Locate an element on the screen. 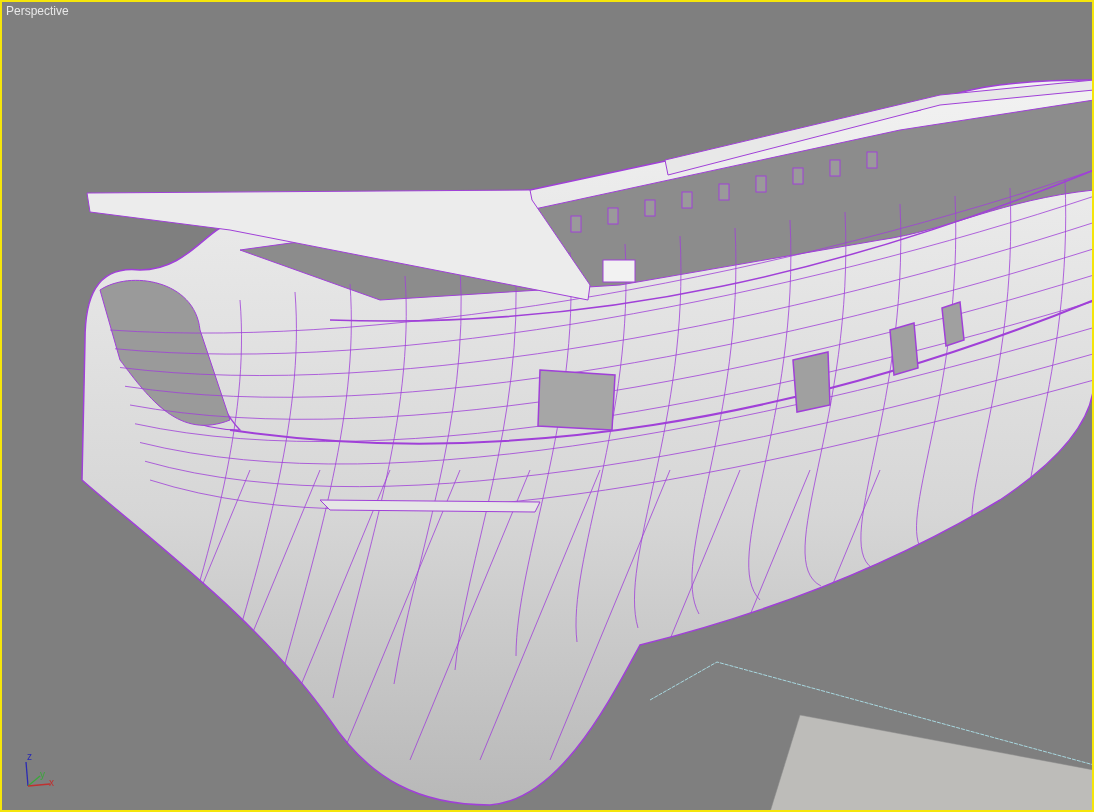 The image size is (1094, 812). axis-label: x is located at coordinates (51, 783).